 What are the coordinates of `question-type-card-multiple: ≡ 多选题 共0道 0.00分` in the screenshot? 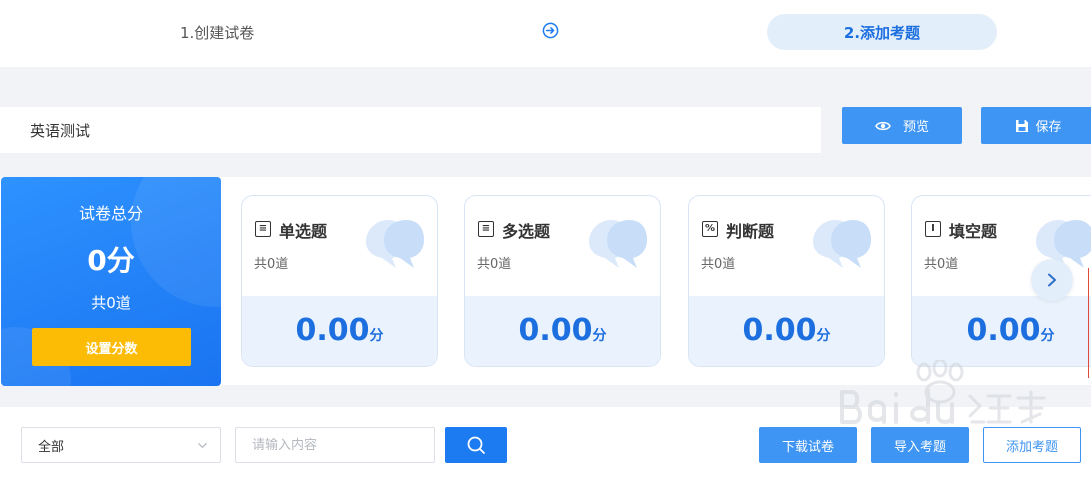 It's located at (562, 281).